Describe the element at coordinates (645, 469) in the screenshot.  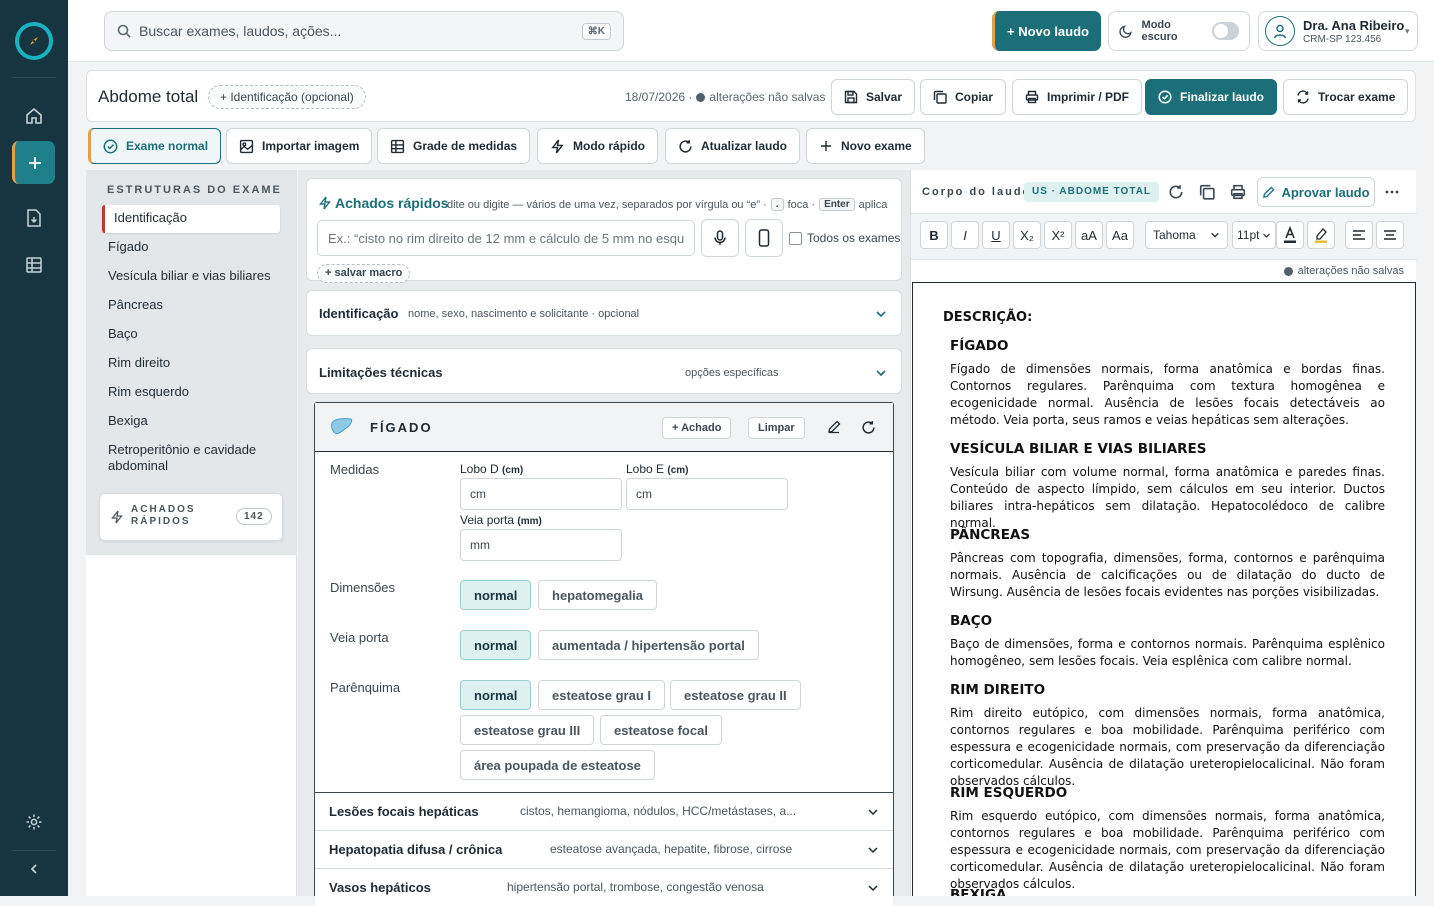
I see `lobe-left-text: Lobo E` at that location.